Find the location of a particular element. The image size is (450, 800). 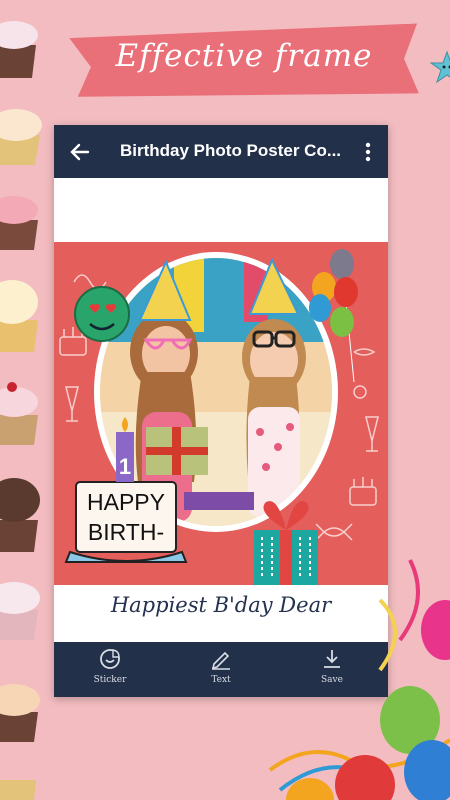

balloons-decoration is located at coordinates (359, 679).